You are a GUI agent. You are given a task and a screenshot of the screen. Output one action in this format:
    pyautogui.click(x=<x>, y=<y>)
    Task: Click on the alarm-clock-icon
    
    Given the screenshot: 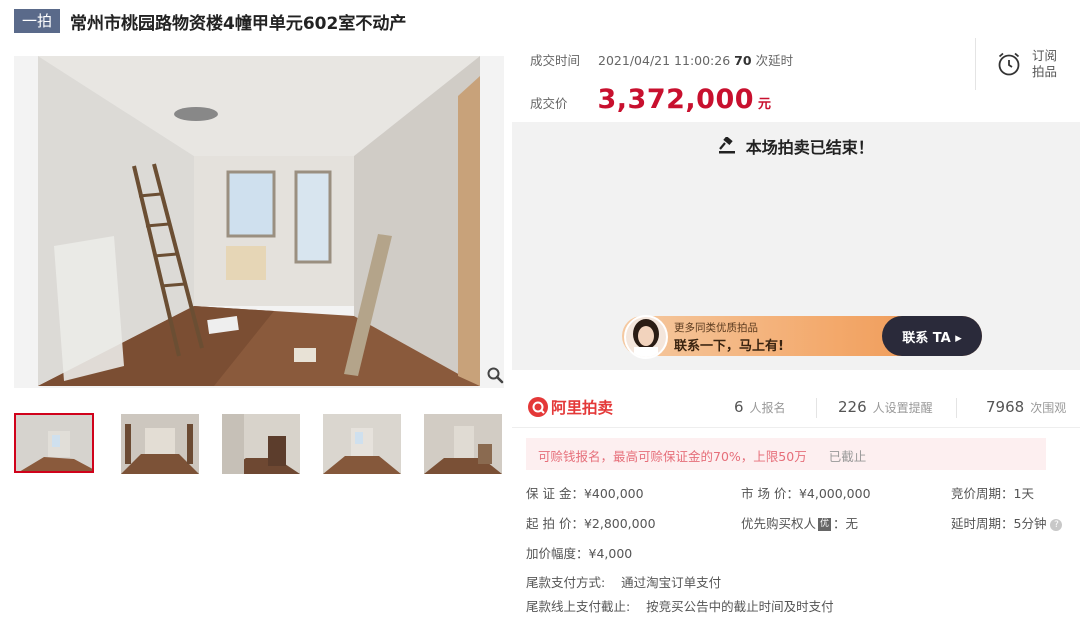 What is the action you would take?
    pyautogui.click(x=1009, y=64)
    